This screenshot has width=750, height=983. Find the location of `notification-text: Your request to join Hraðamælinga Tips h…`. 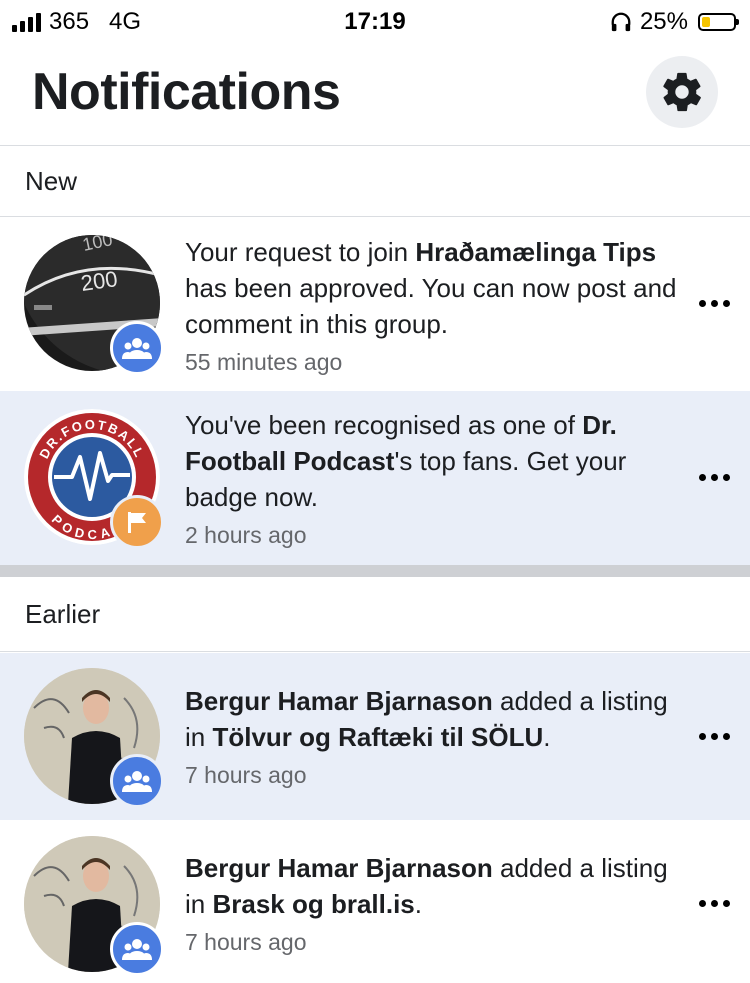

notification-text: Your request to join Hraðamælinga Tips h… is located at coordinates (432, 307).